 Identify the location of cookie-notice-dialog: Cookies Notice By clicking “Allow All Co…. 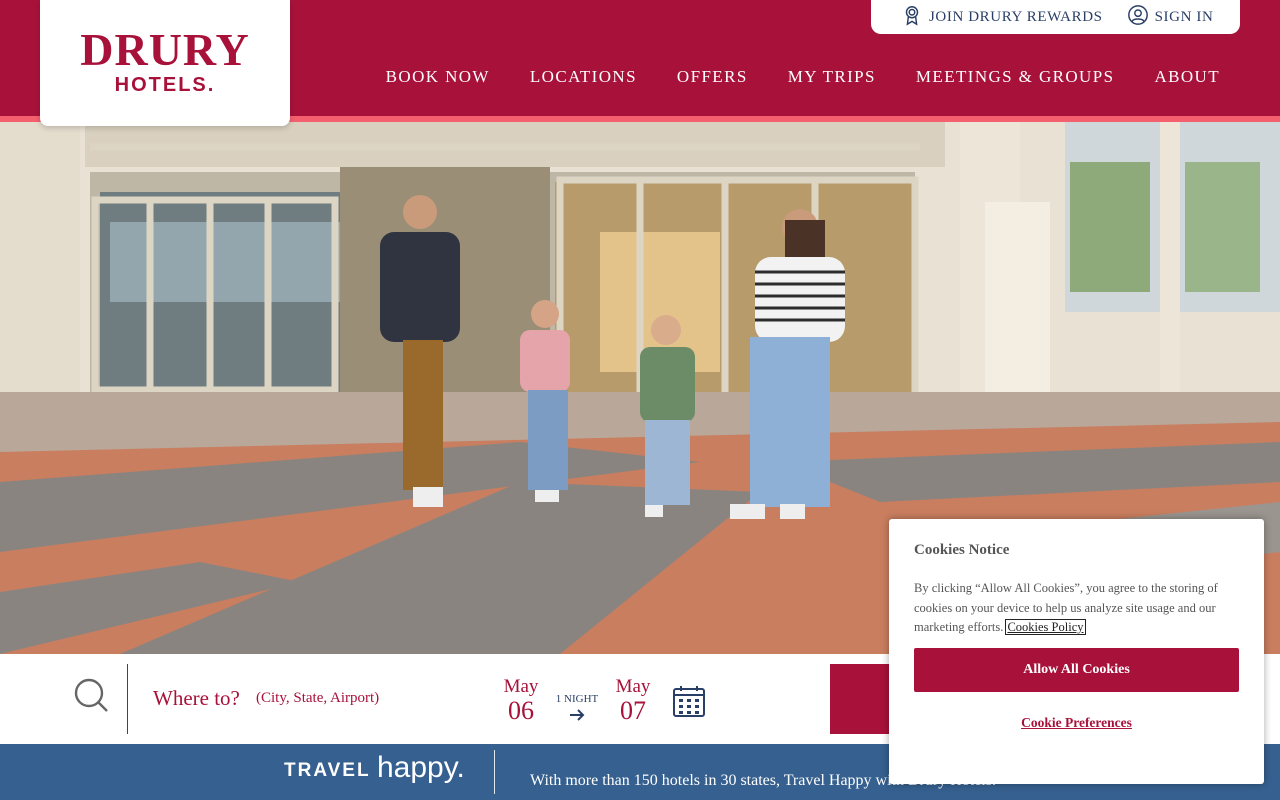
(1076, 651).